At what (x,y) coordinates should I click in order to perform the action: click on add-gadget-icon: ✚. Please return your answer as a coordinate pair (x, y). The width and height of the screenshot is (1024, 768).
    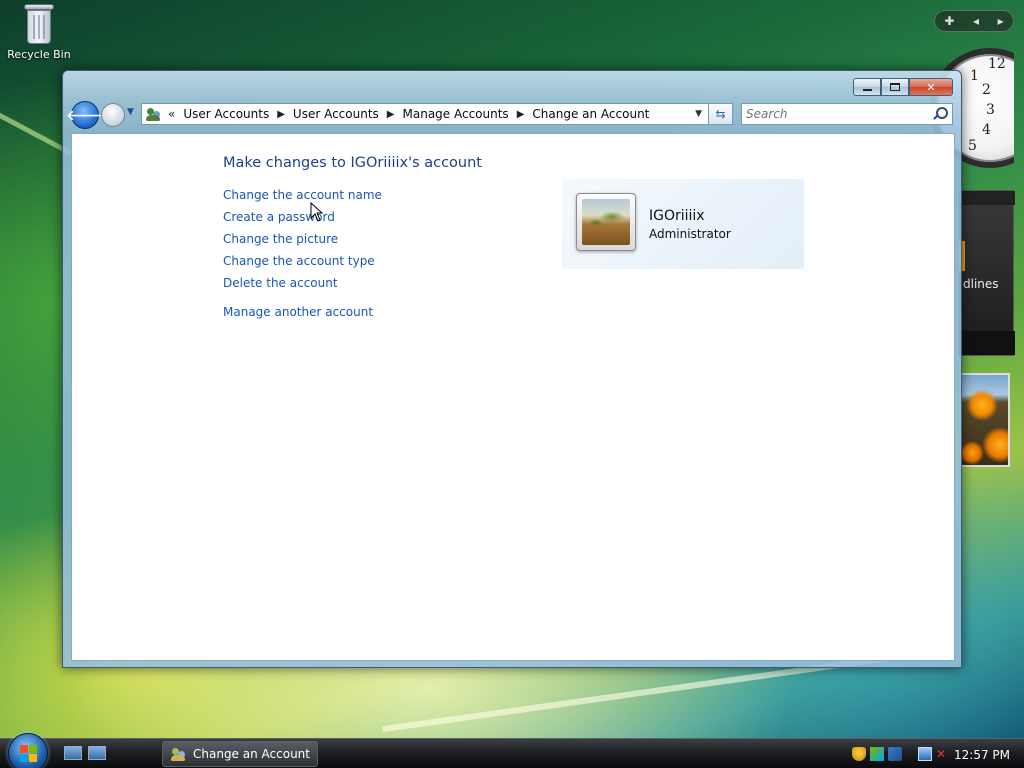
    Looking at the image, I should click on (949, 21).